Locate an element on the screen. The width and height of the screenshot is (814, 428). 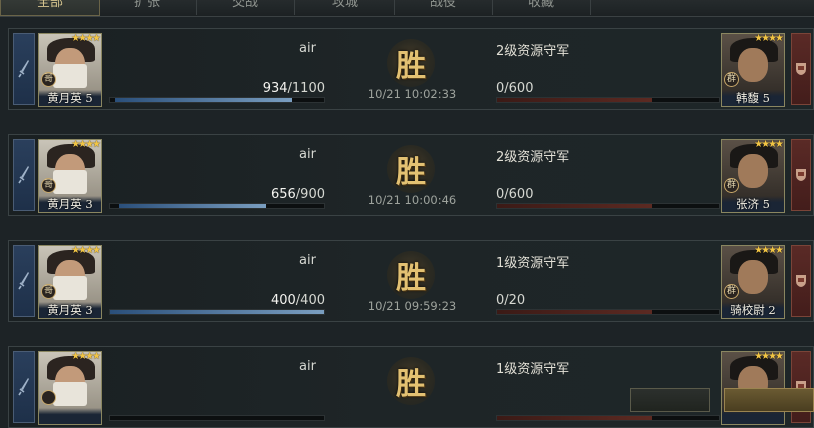
self-general-name is located at coordinates (70, 416).